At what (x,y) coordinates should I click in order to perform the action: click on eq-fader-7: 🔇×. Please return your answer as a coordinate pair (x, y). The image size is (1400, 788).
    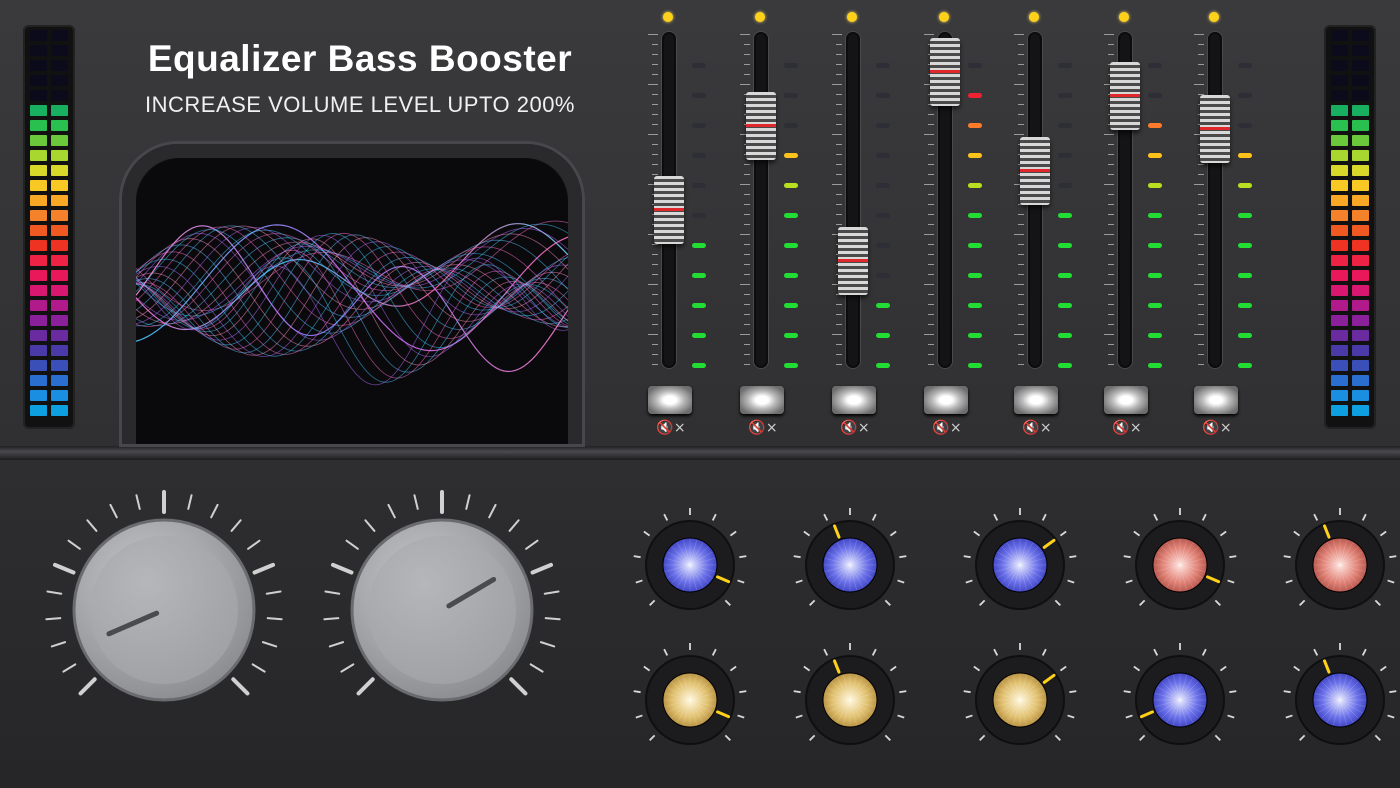
    Looking at the image, I should click on (1224, 222).